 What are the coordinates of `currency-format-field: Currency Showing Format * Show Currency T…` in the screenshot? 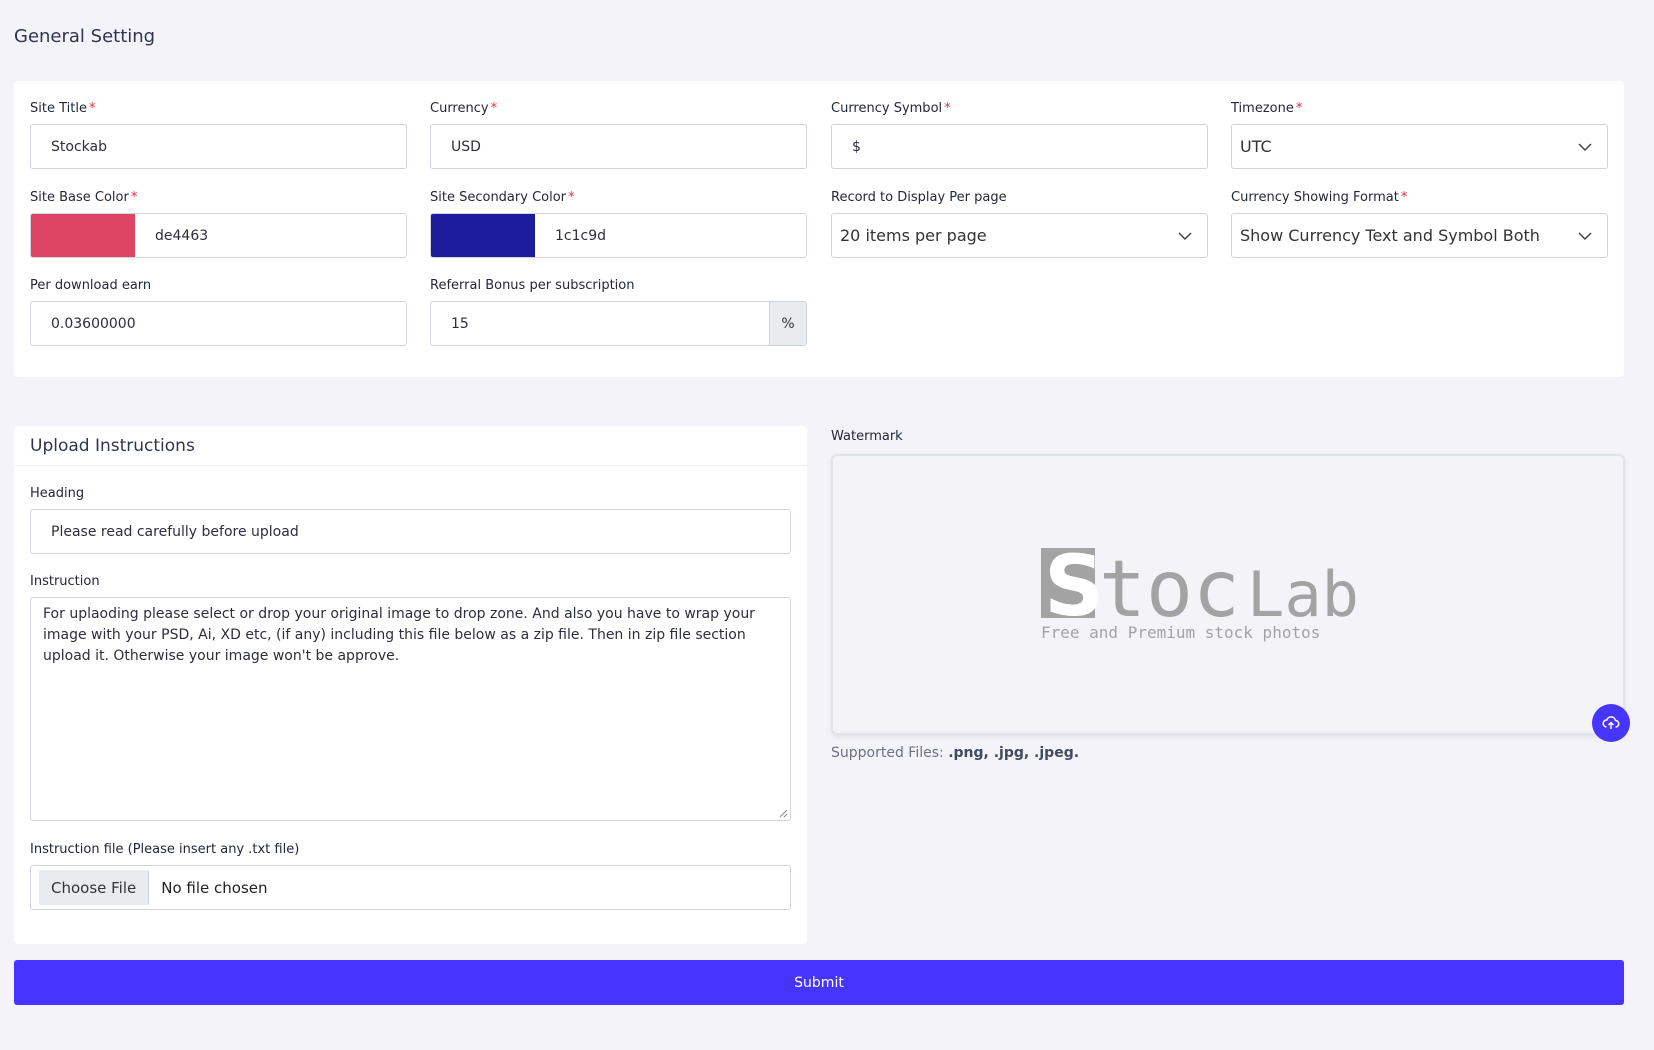 It's located at (1419, 223).